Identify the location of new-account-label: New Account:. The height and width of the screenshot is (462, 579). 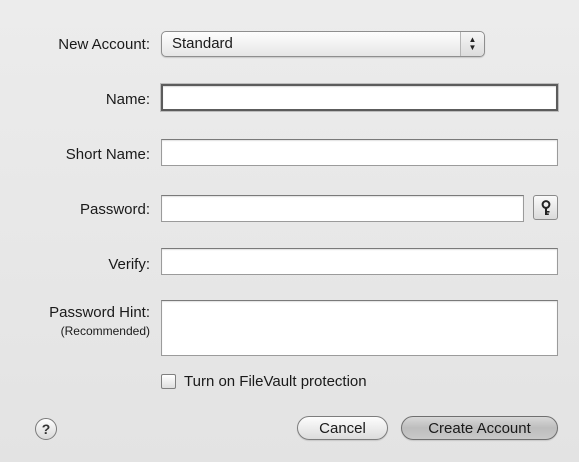
(104, 44).